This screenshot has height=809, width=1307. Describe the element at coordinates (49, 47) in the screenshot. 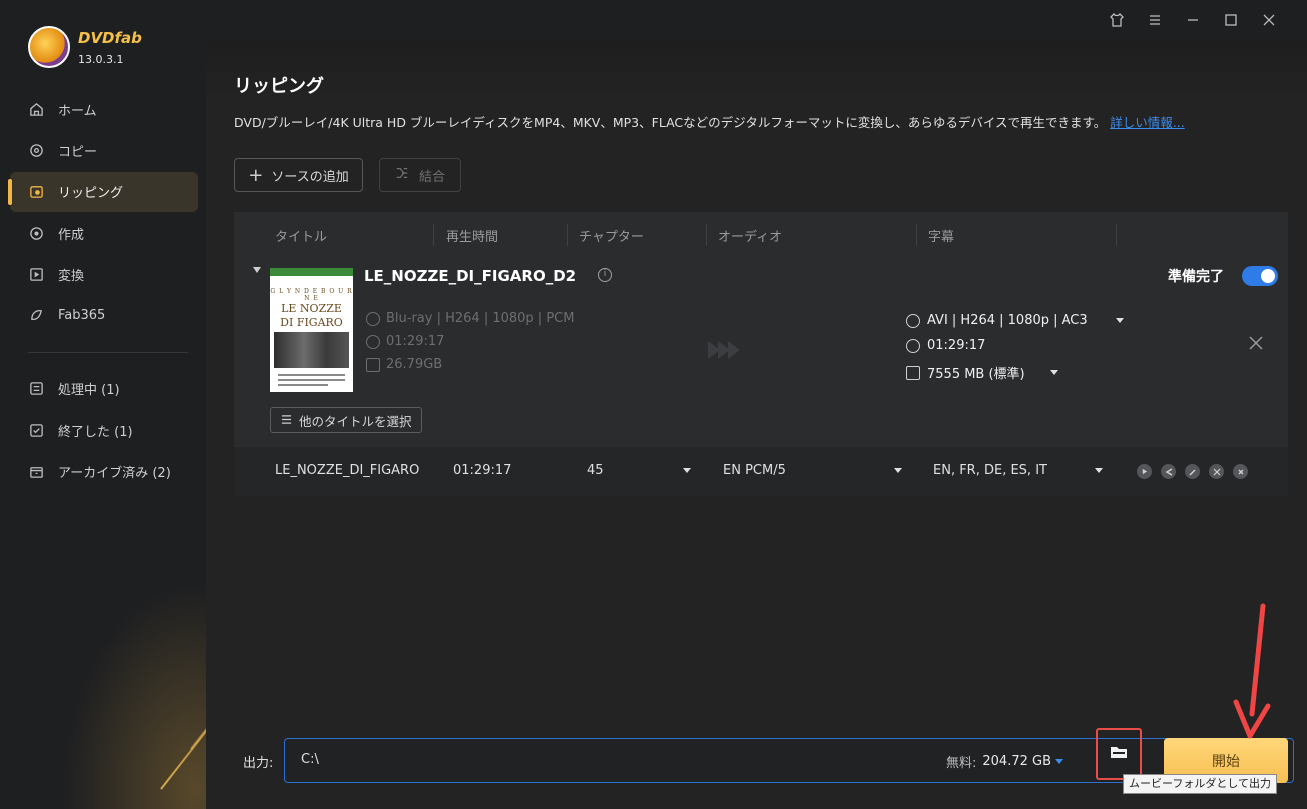

I see `monkey-logo-icon` at that location.